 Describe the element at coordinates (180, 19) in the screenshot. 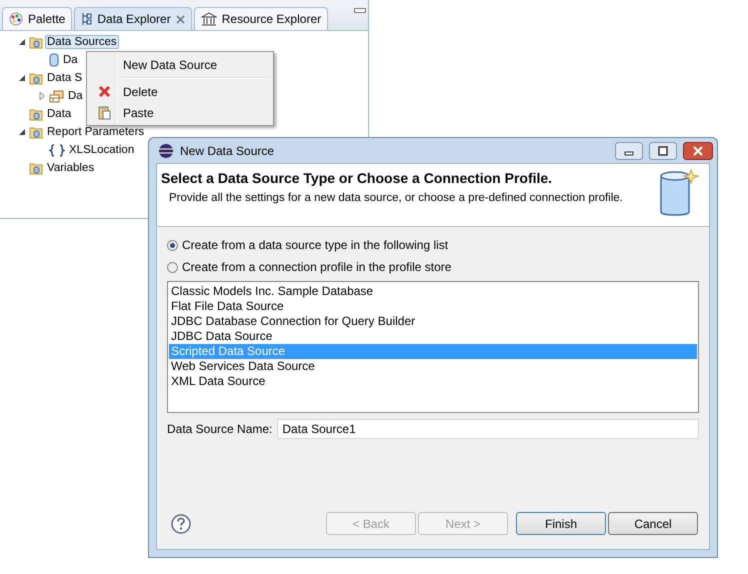

I see `close-icon` at that location.